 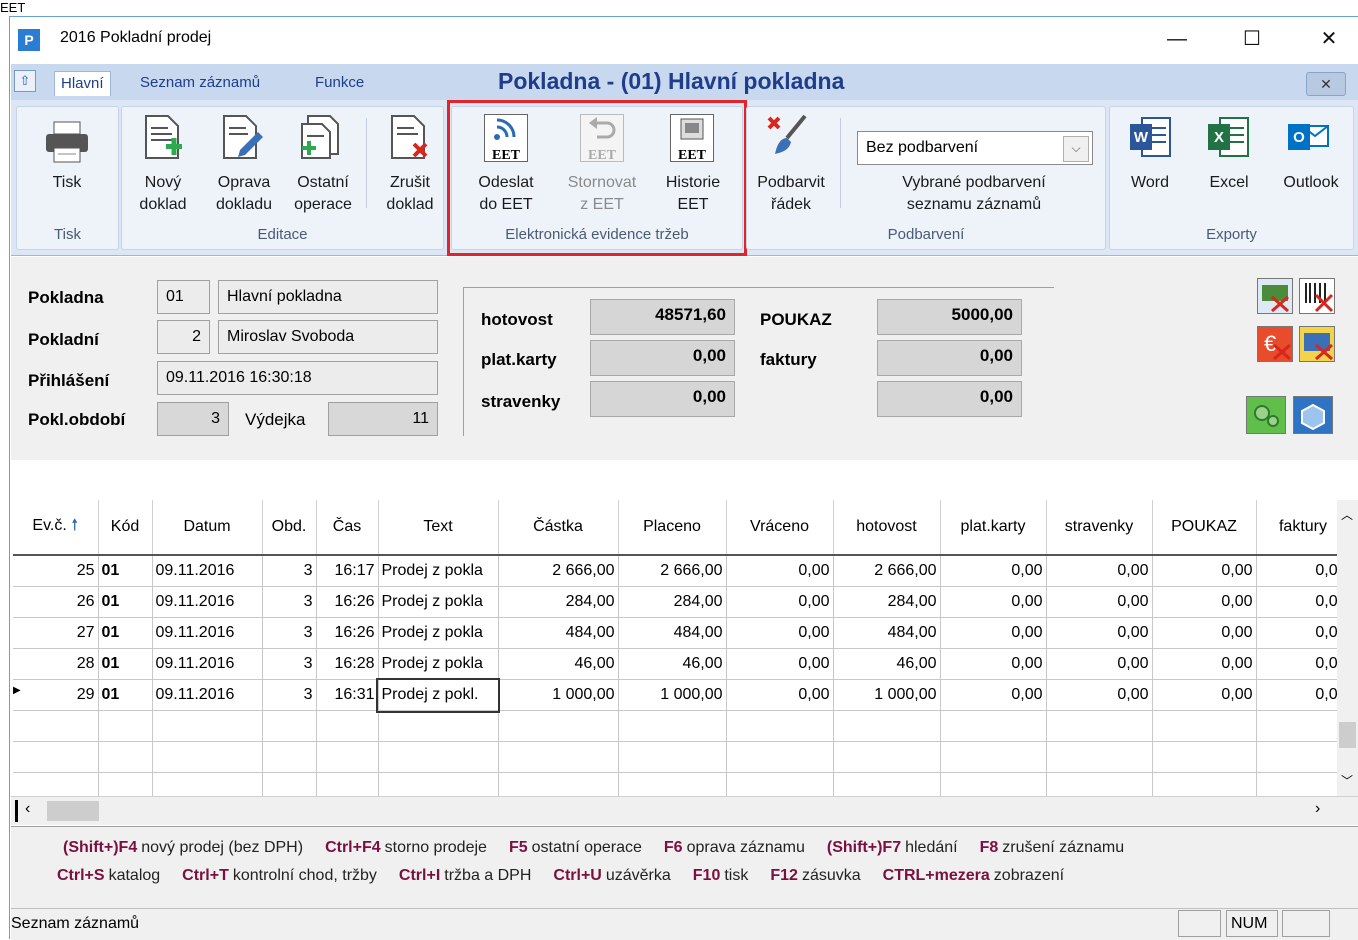 What do you see at coordinates (323, 194) in the screenshot?
I see `ostatni-operace-button: Ostatní operace` at bounding box center [323, 194].